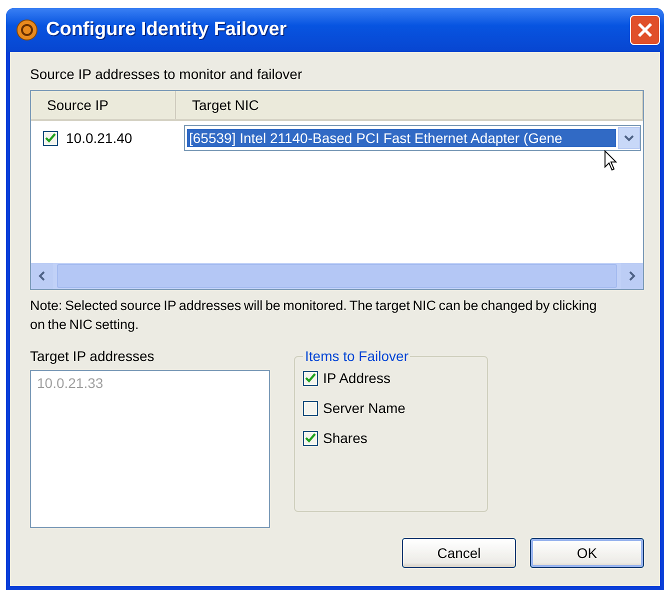  What do you see at coordinates (93, 356) in the screenshot?
I see `target-ip-label: Target IP addresses` at bounding box center [93, 356].